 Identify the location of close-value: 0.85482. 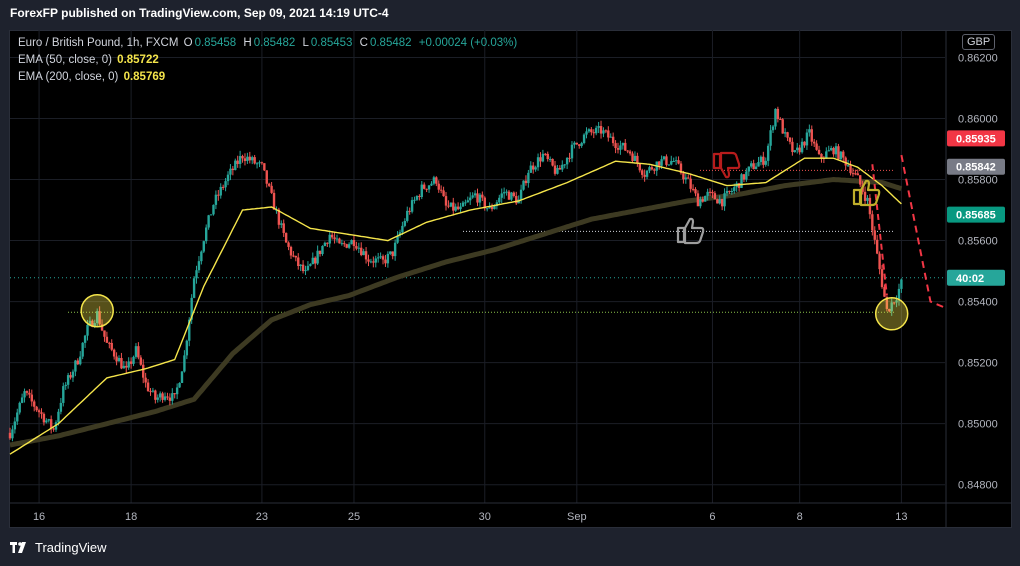
(390, 43).